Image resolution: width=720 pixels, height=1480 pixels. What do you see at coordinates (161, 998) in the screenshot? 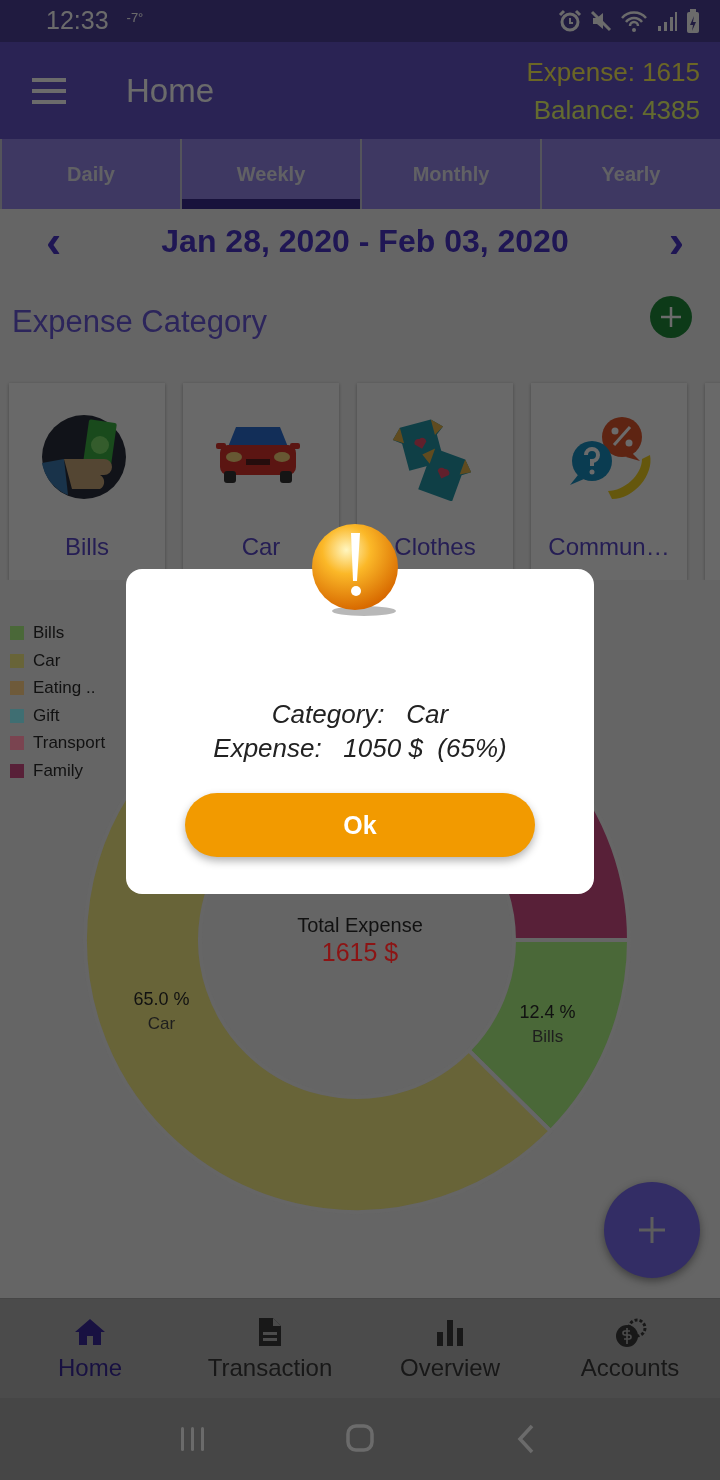
I see `slice-percent: 65.0 %` at bounding box center [161, 998].